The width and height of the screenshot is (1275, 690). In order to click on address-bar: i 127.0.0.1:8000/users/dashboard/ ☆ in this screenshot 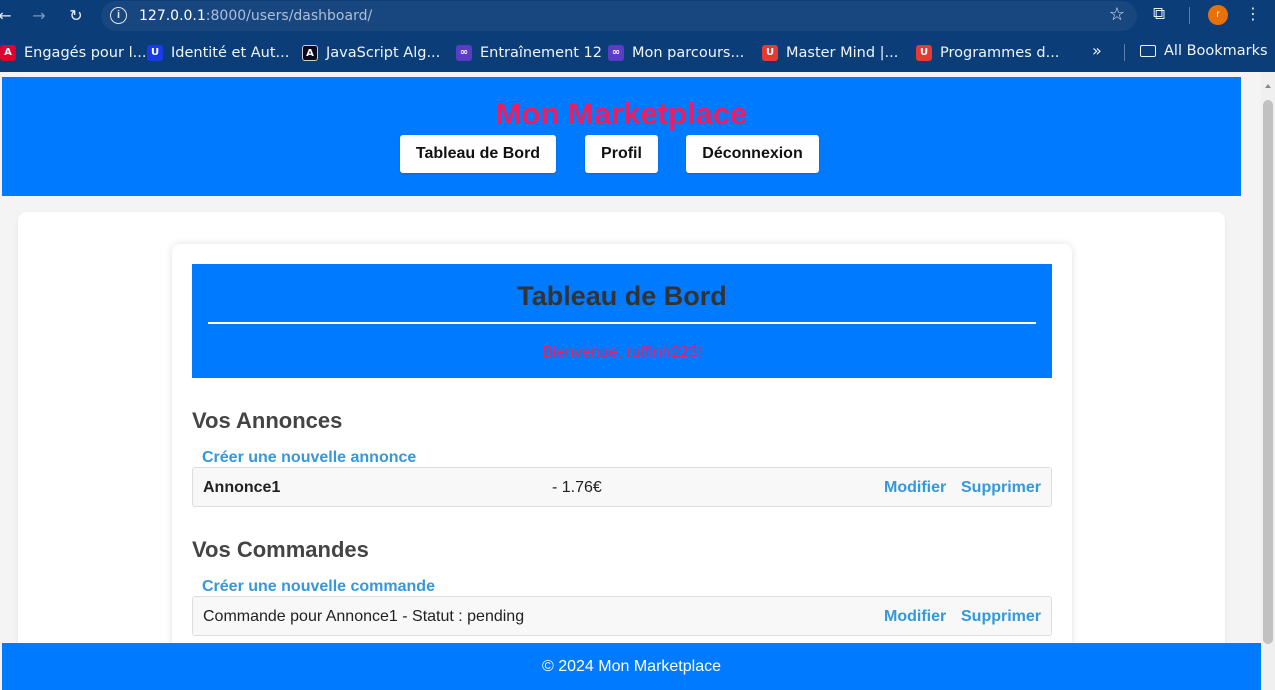, I will do `click(619, 16)`.